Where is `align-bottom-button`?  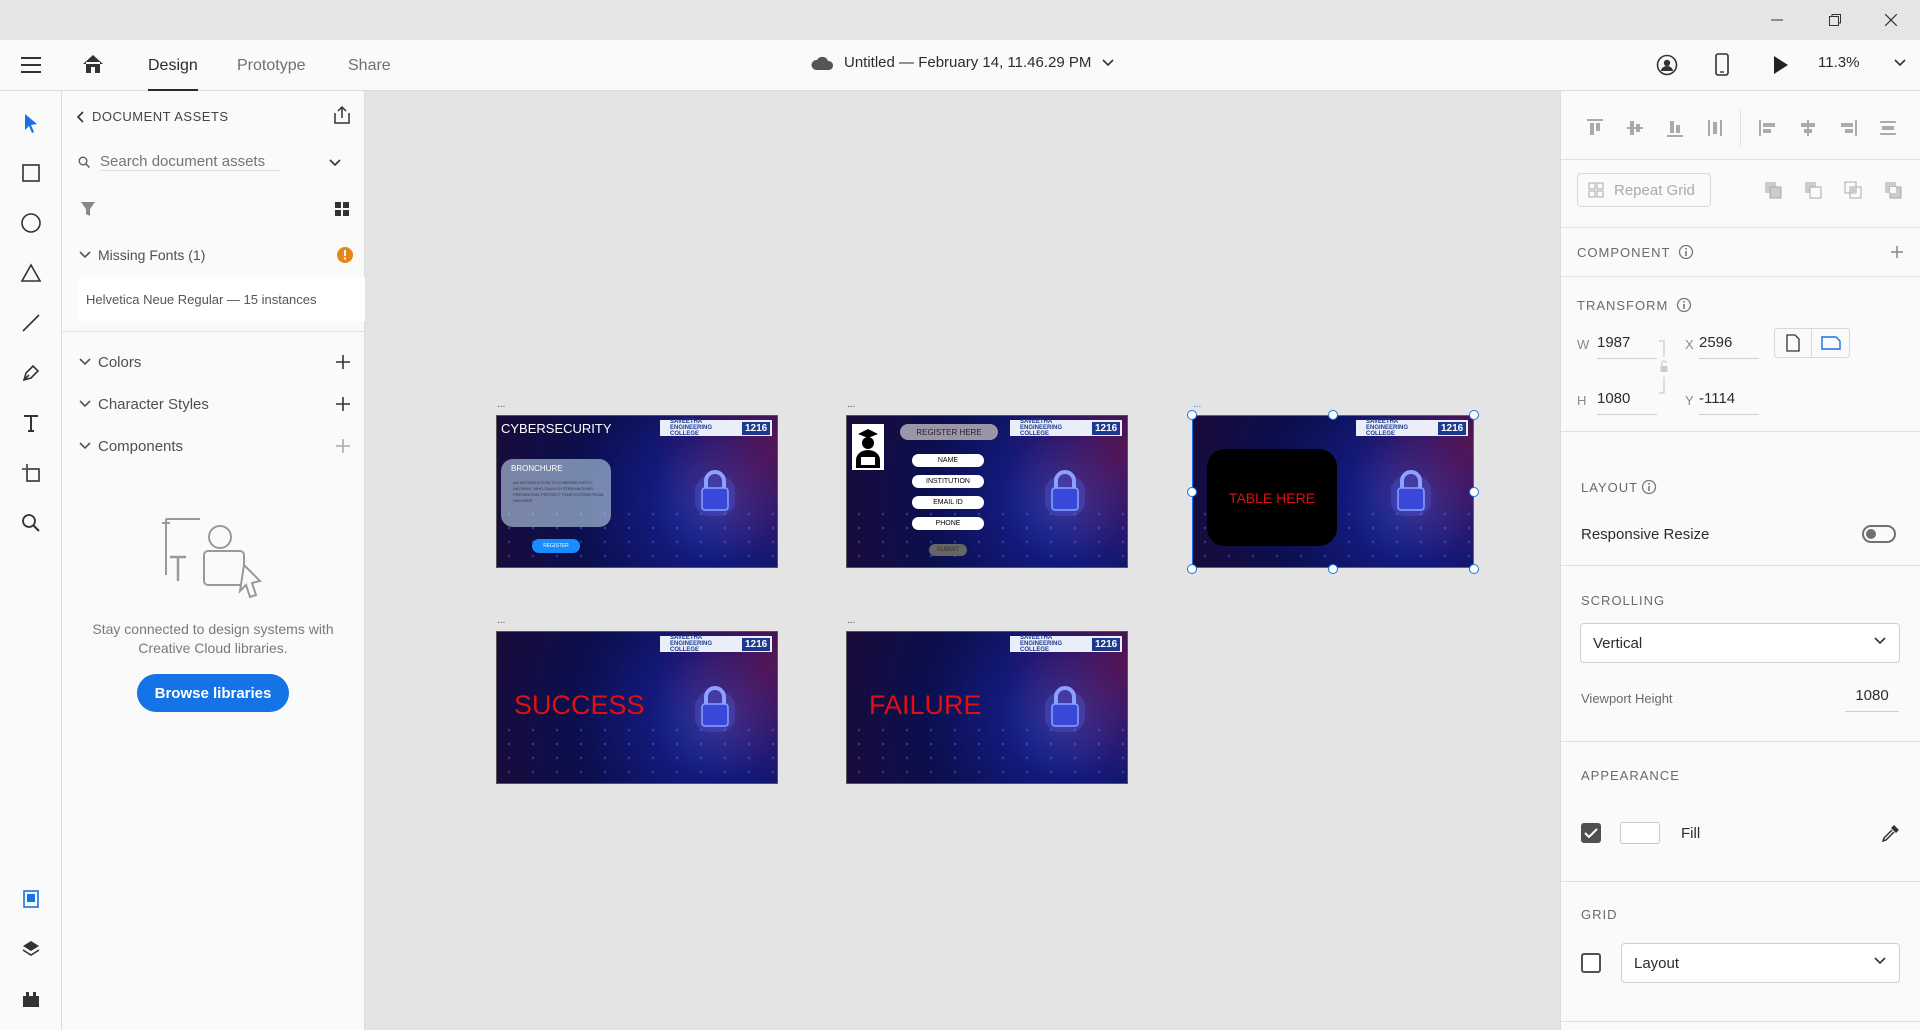 align-bottom-button is located at coordinates (1675, 128).